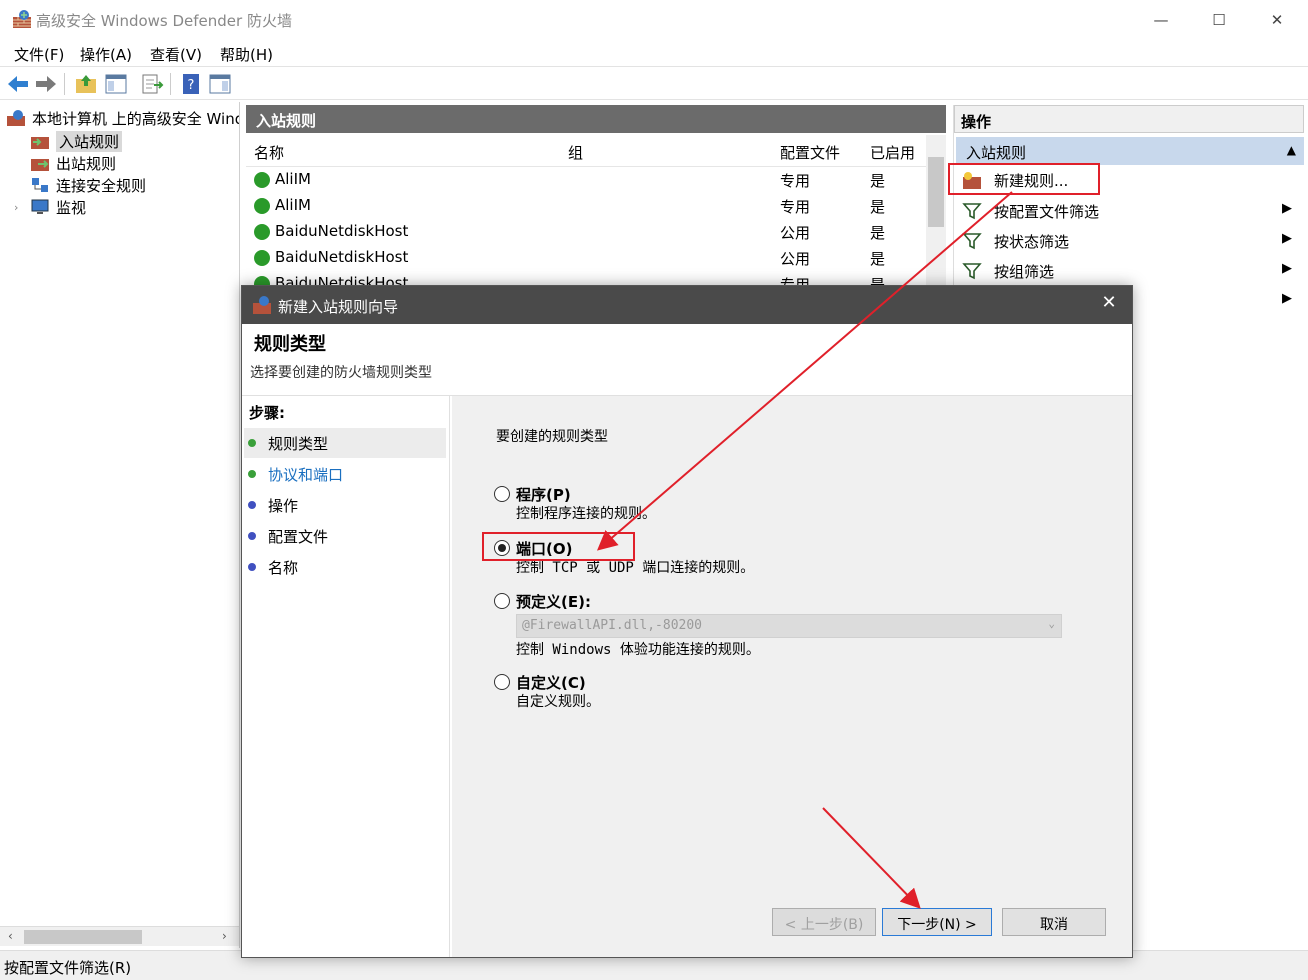 Image resolution: width=1308 pixels, height=980 pixels. I want to click on tree-item-outbound-rules: 出站规则, so click(73, 163).